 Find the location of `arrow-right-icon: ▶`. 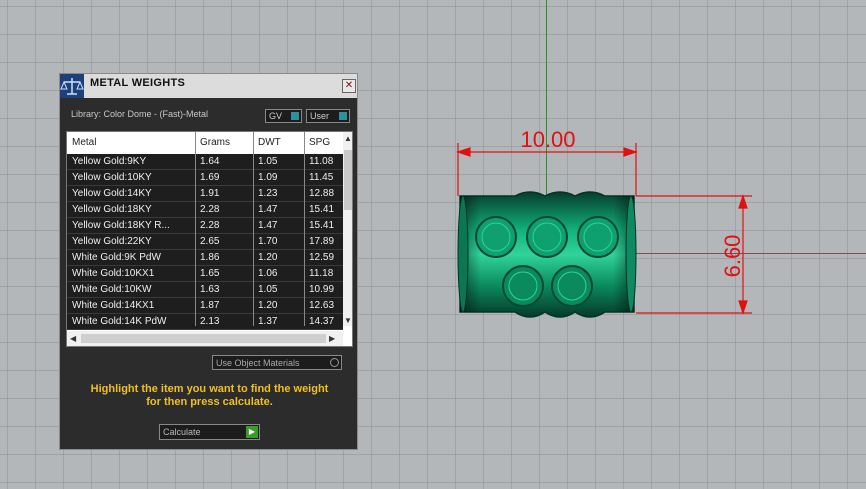

arrow-right-icon: ▶ is located at coordinates (332, 338).